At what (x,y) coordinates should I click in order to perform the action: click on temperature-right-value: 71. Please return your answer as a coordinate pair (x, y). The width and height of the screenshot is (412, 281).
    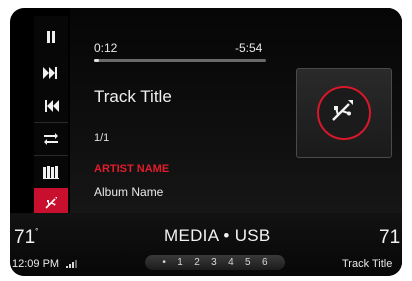
    Looking at the image, I should click on (390, 237).